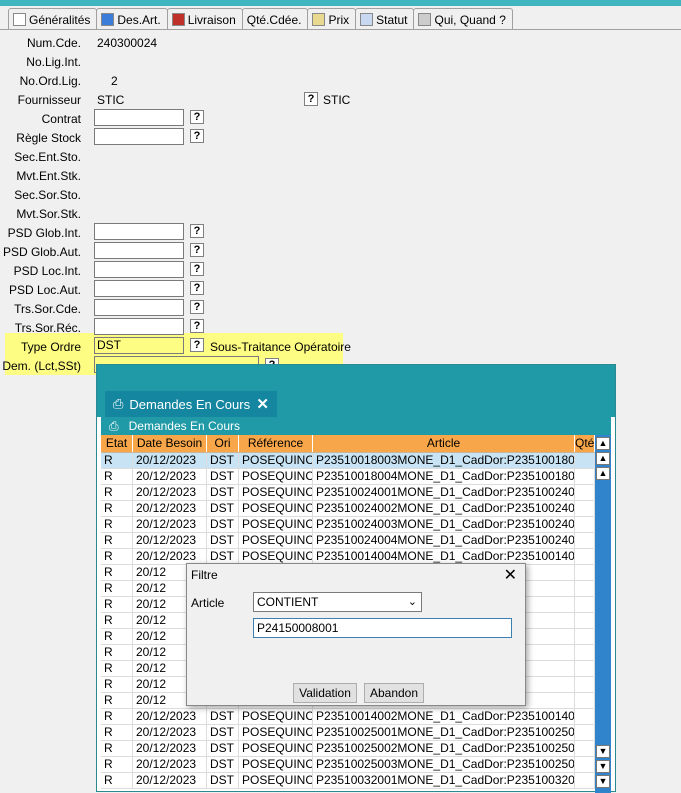 This screenshot has height=793, width=681. Describe the element at coordinates (470, 19) in the screenshot. I see `tab-label: Qui, Quand ?` at that location.